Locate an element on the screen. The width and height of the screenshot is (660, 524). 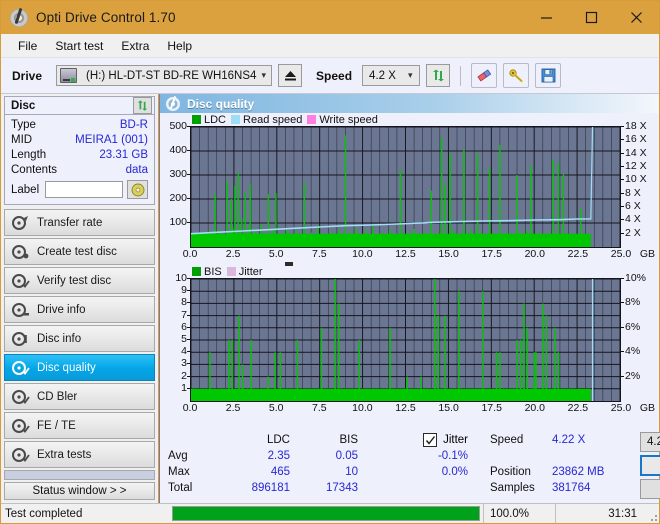
toolbar-separator is located at coordinates (461, 75).